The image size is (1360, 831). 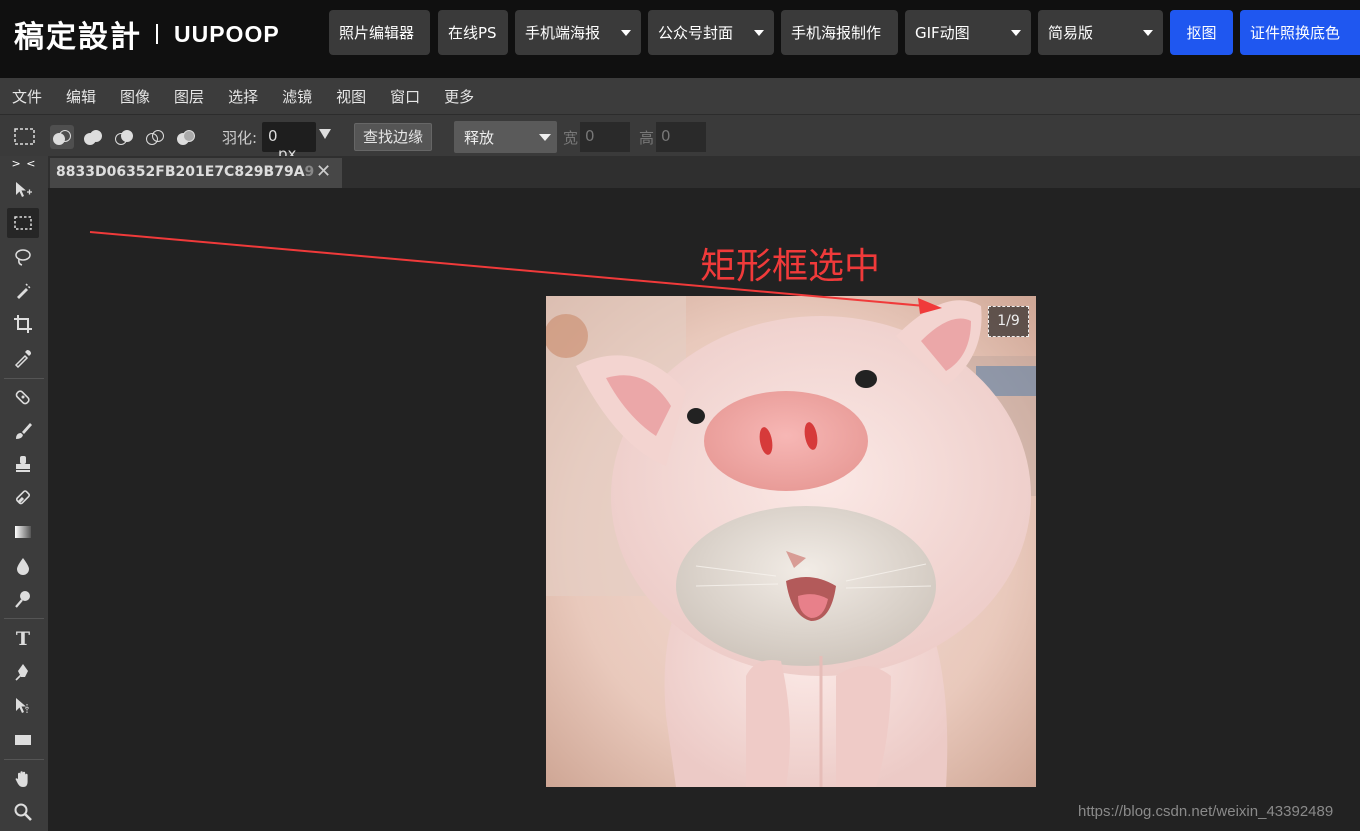 I want to click on nav-photo-editor-button: 照片编辑器, so click(x=379, y=32).